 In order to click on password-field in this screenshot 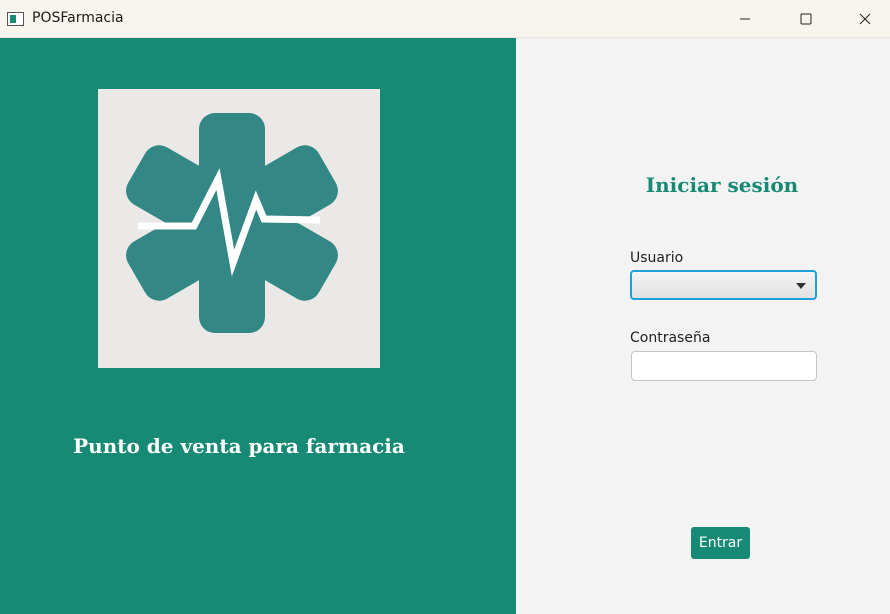, I will do `click(724, 366)`.